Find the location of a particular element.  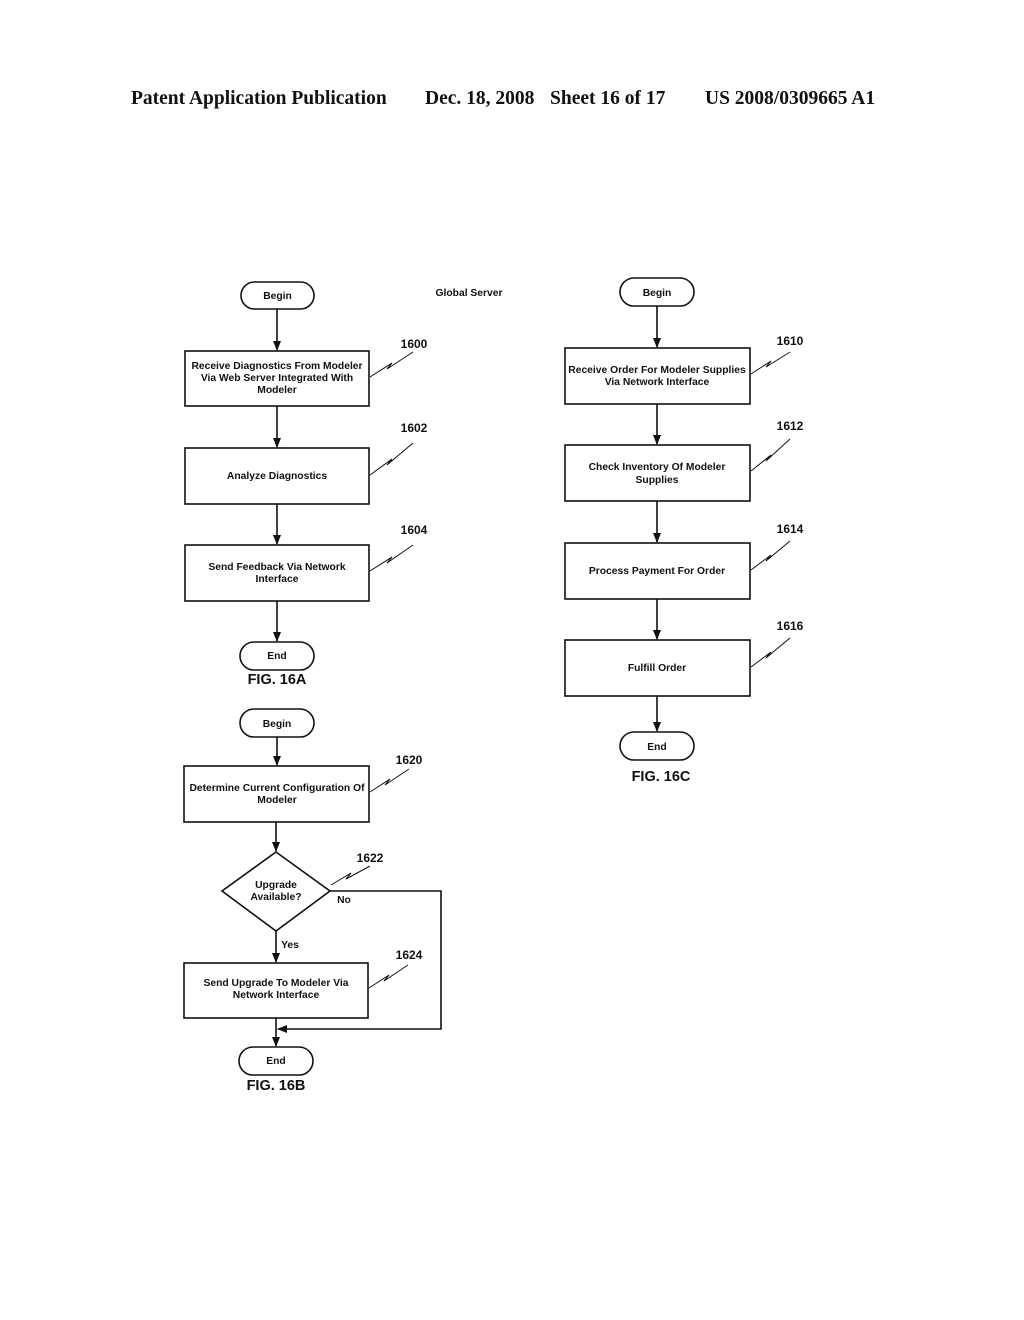

fig16b-caption: FIG. 16B is located at coordinates (276, 1086).